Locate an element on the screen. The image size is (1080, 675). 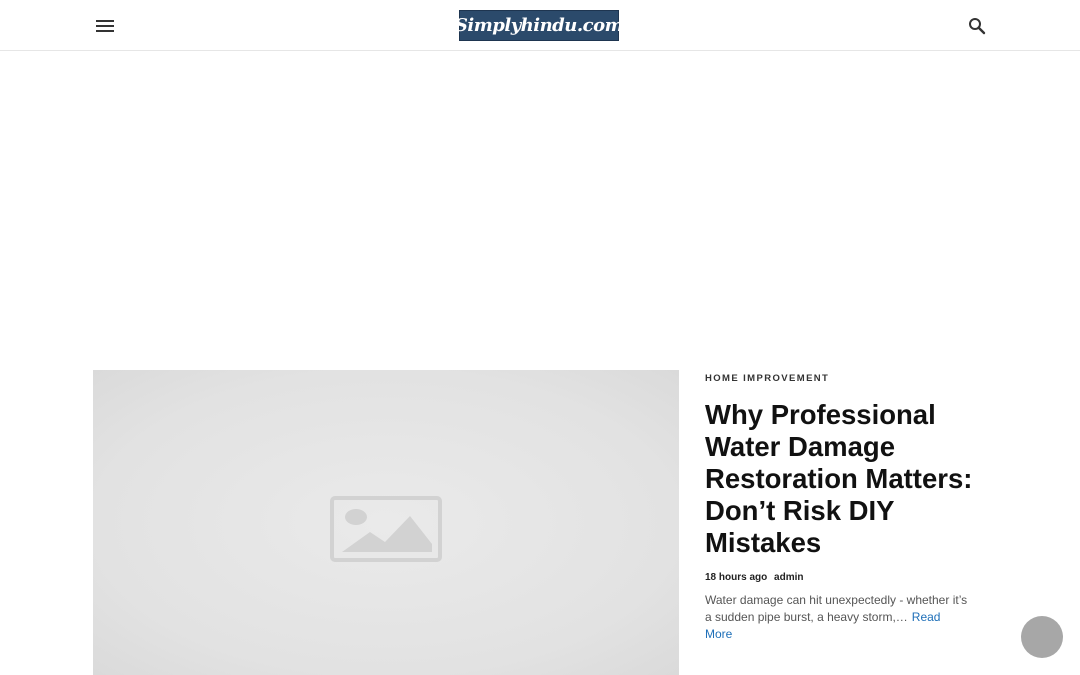
hamburger-menu-icon is located at coordinates (105, 26).